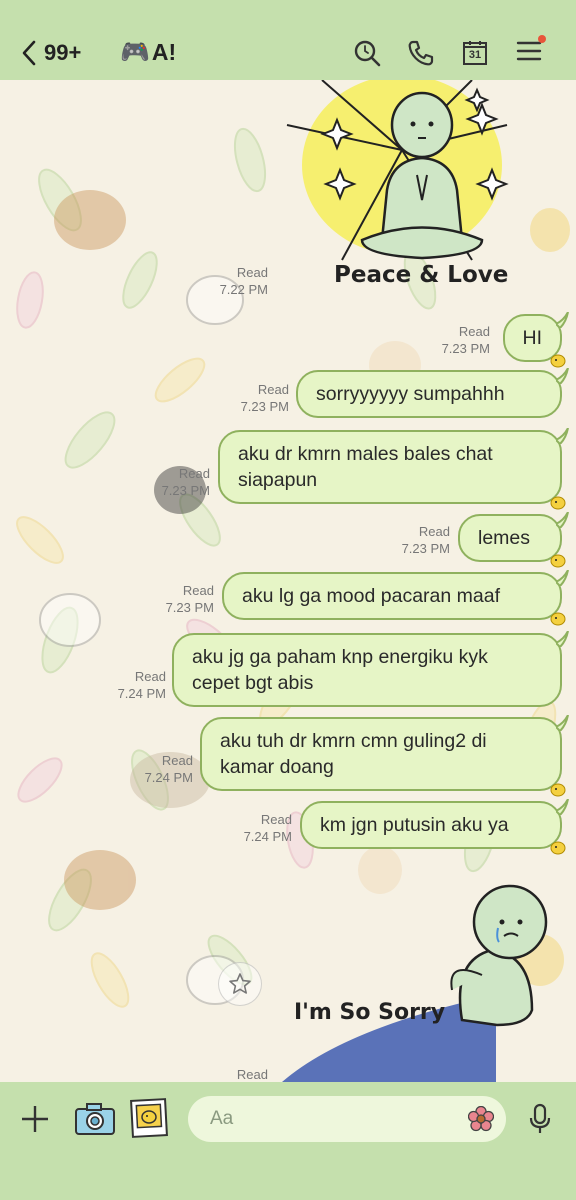 This screenshot has height=1200, width=576. I want to click on search-icon, so click(367, 53).